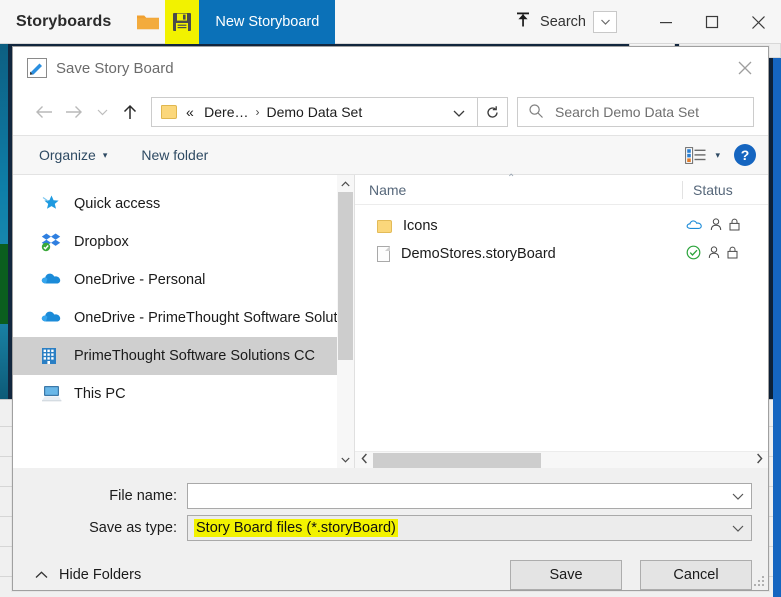  I want to click on app-maximize-button, so click(712, 22).